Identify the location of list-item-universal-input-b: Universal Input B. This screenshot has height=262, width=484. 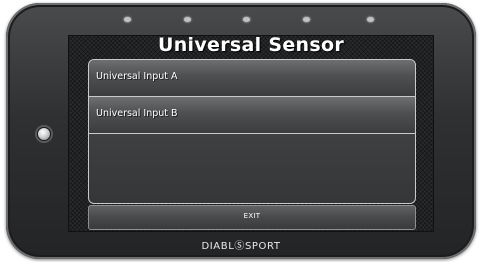
(252, 115).